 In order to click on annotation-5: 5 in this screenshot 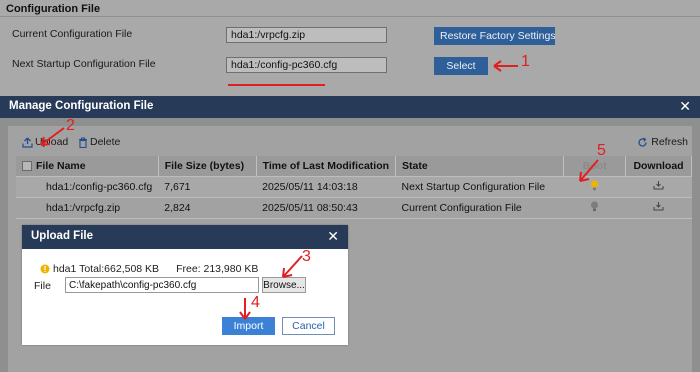, I will do `click(601, 150)`.